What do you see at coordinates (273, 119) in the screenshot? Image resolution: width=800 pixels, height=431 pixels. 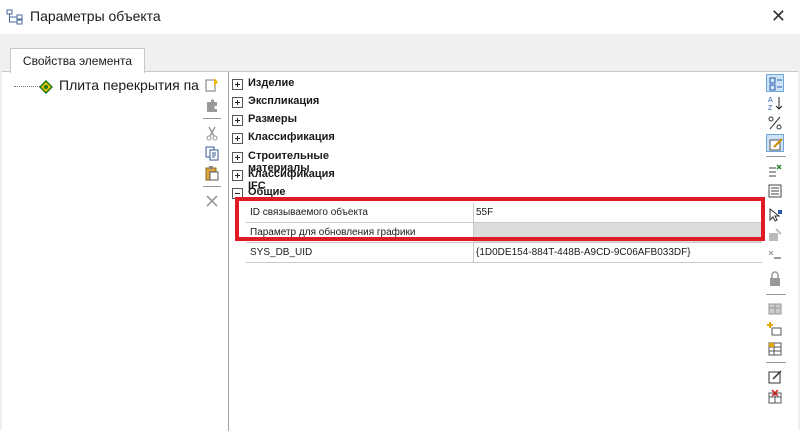 I see `category-label: Размеры` at bounding box center [273, 119].